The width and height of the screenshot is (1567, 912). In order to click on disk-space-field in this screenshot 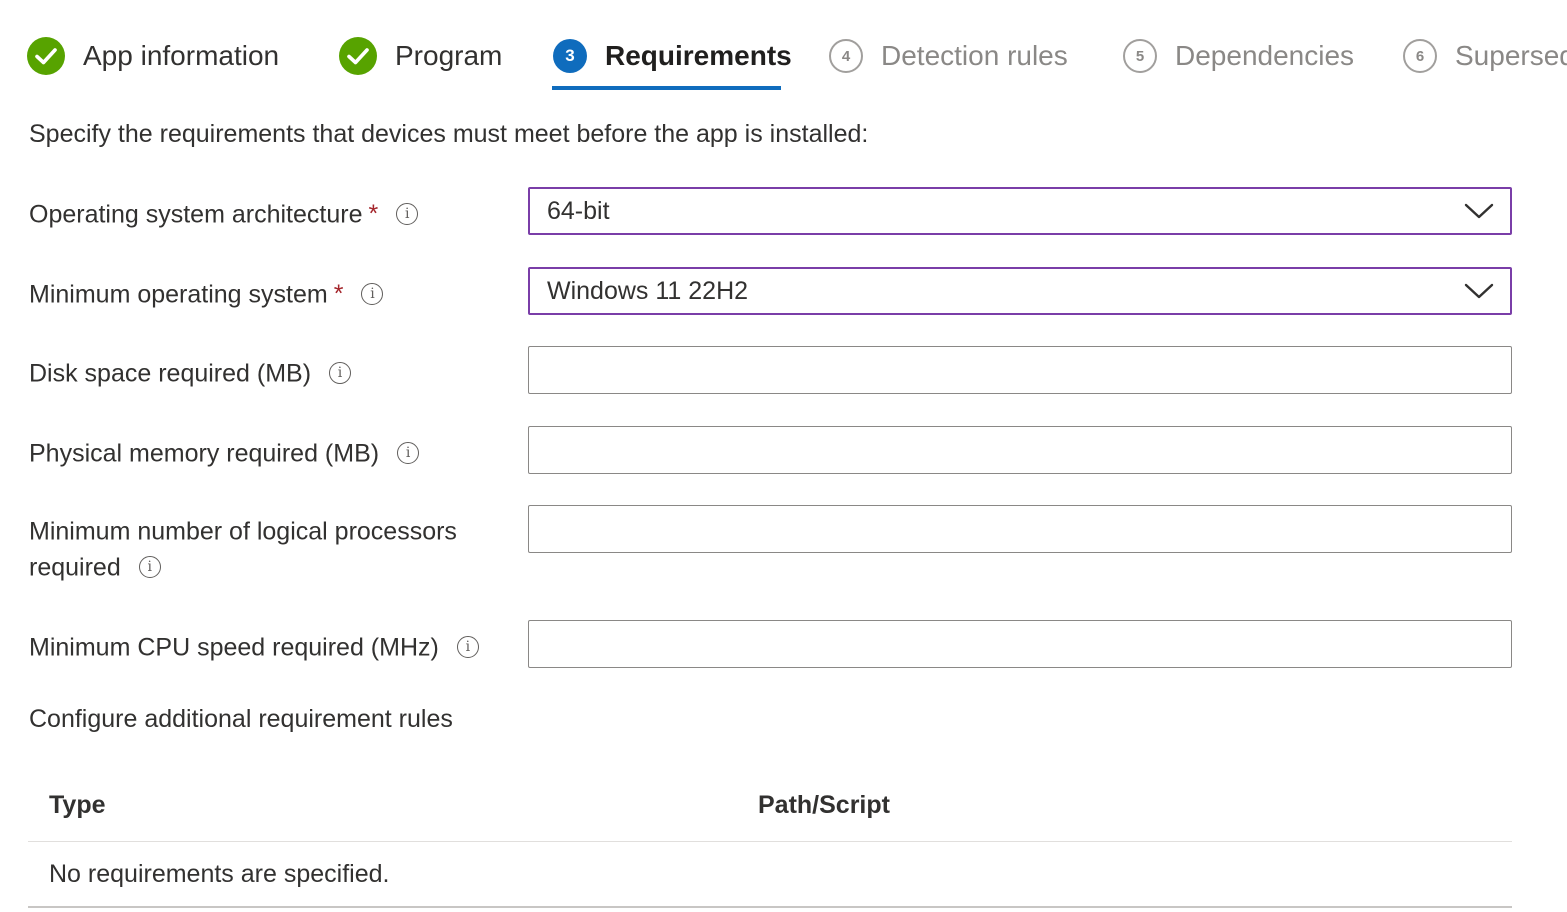, I will do `click(1020, 370)`.